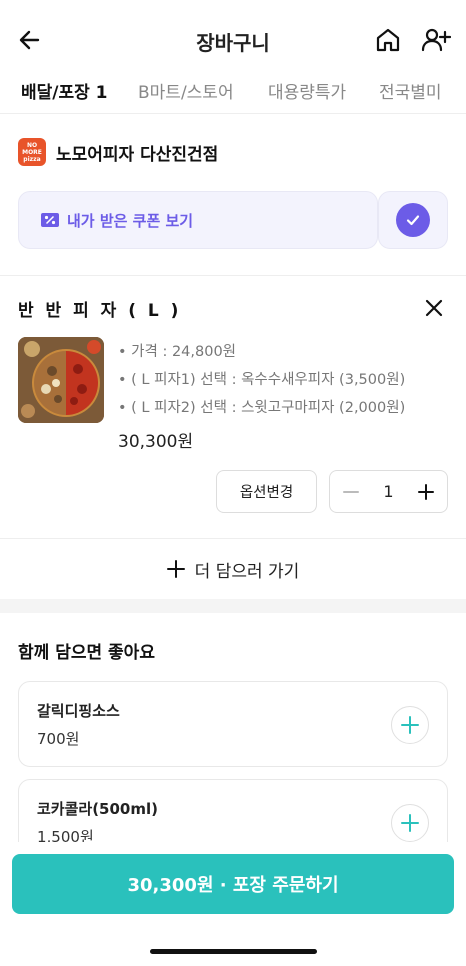 This screenshot has width=466, height=966. What do you see at coordinates (233, 724) in the screenshot?
I see `recommendation-card: 갈릭디핑소스 700원` at bounding box center [233, 724].